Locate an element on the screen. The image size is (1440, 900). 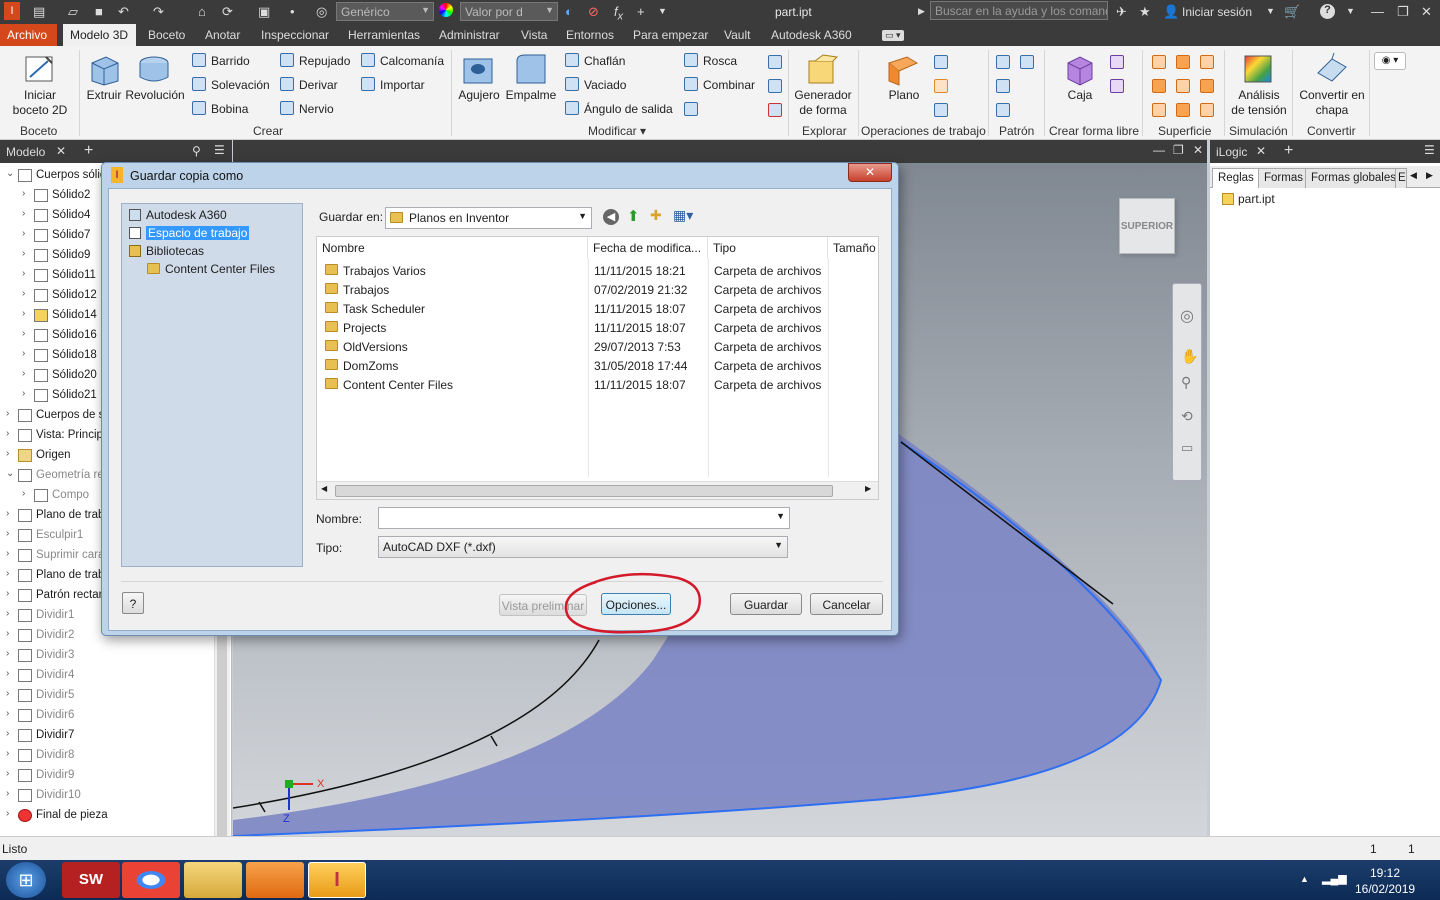
update-icon: ⟳ is located at coordinates (227, 12).